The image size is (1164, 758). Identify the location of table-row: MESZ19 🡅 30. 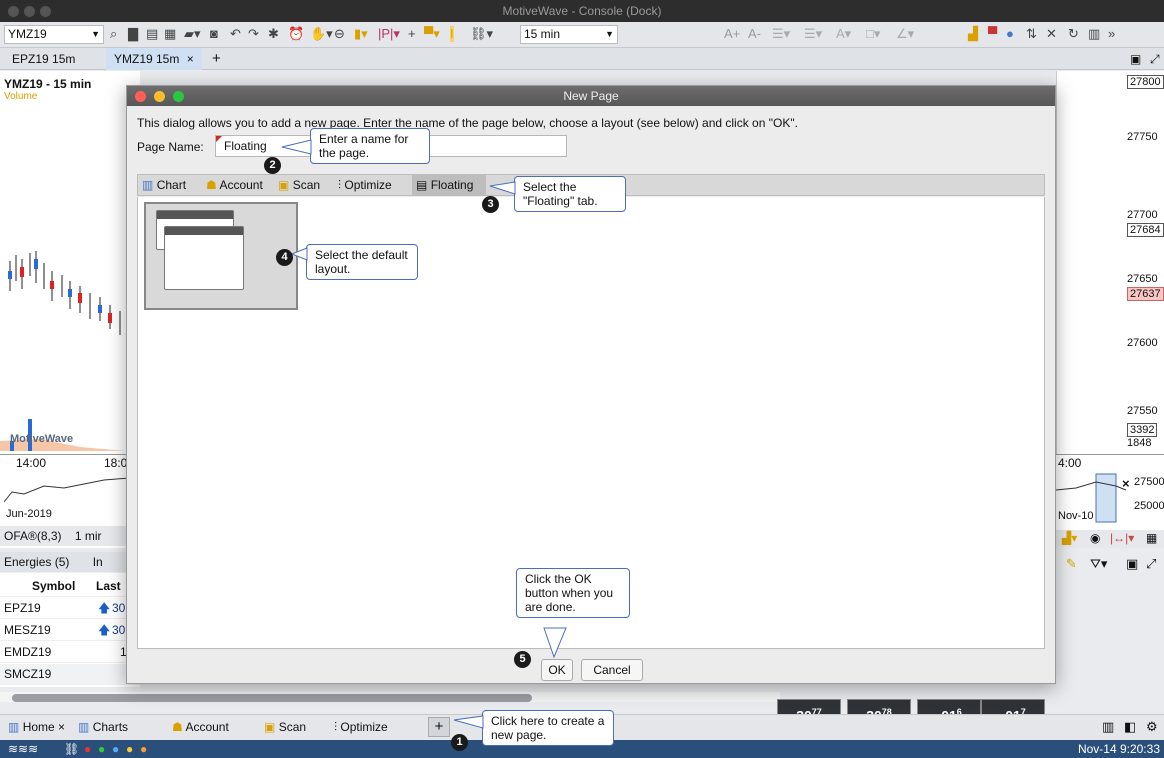
(70, 630).